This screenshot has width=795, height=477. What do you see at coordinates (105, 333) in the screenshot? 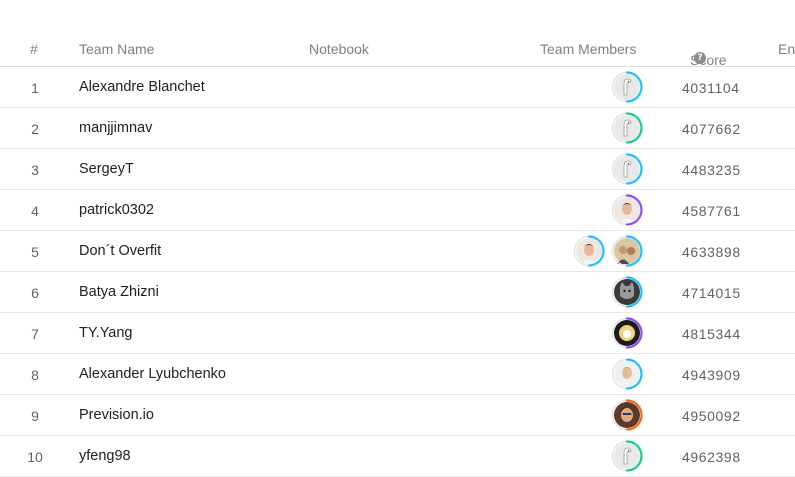
I see `team-name-link: TY.Yang` at bounding box center [105, 333].